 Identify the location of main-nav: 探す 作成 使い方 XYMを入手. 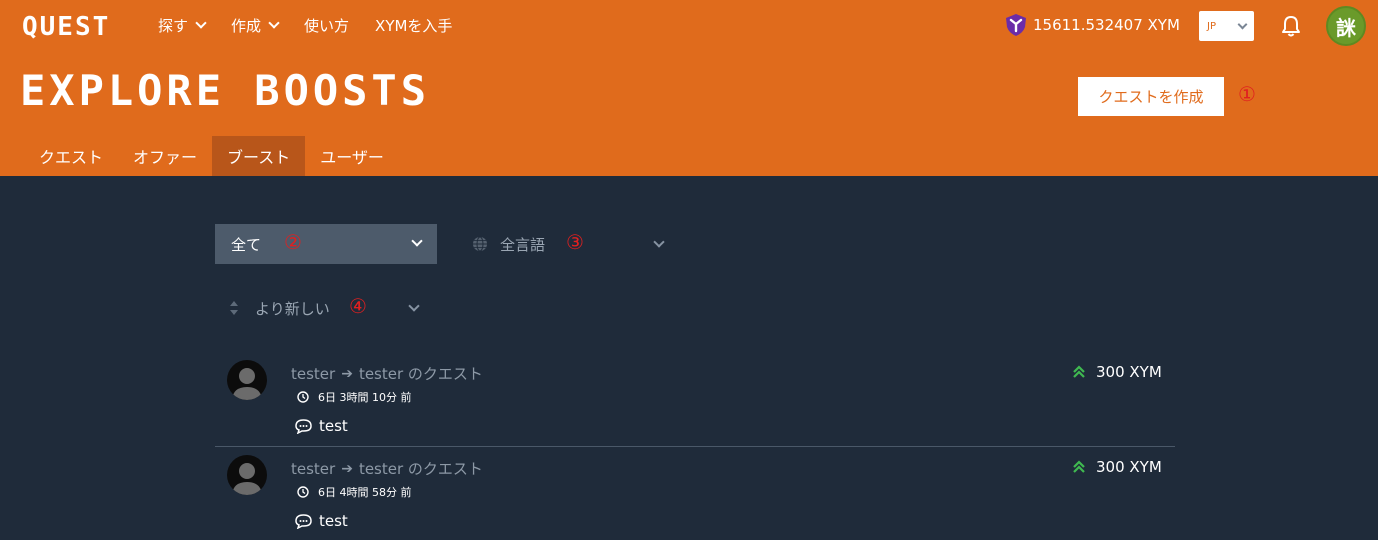
(318, 25).